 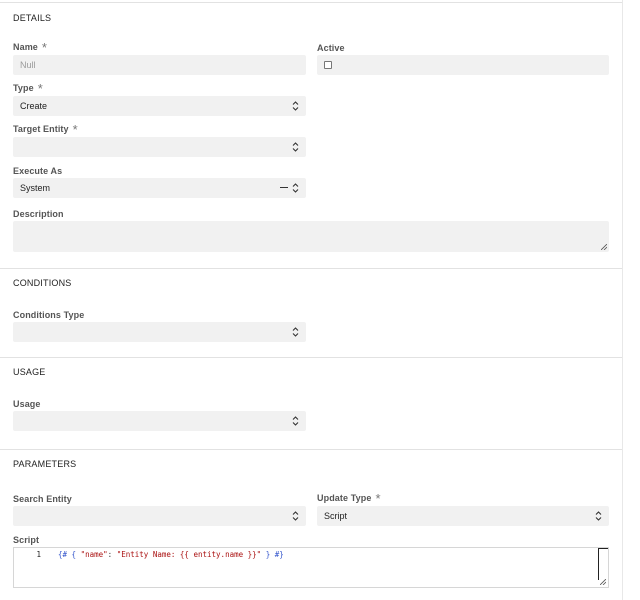 I want to click on search-entity-label: Search Entity, so click(x=42, y=499).